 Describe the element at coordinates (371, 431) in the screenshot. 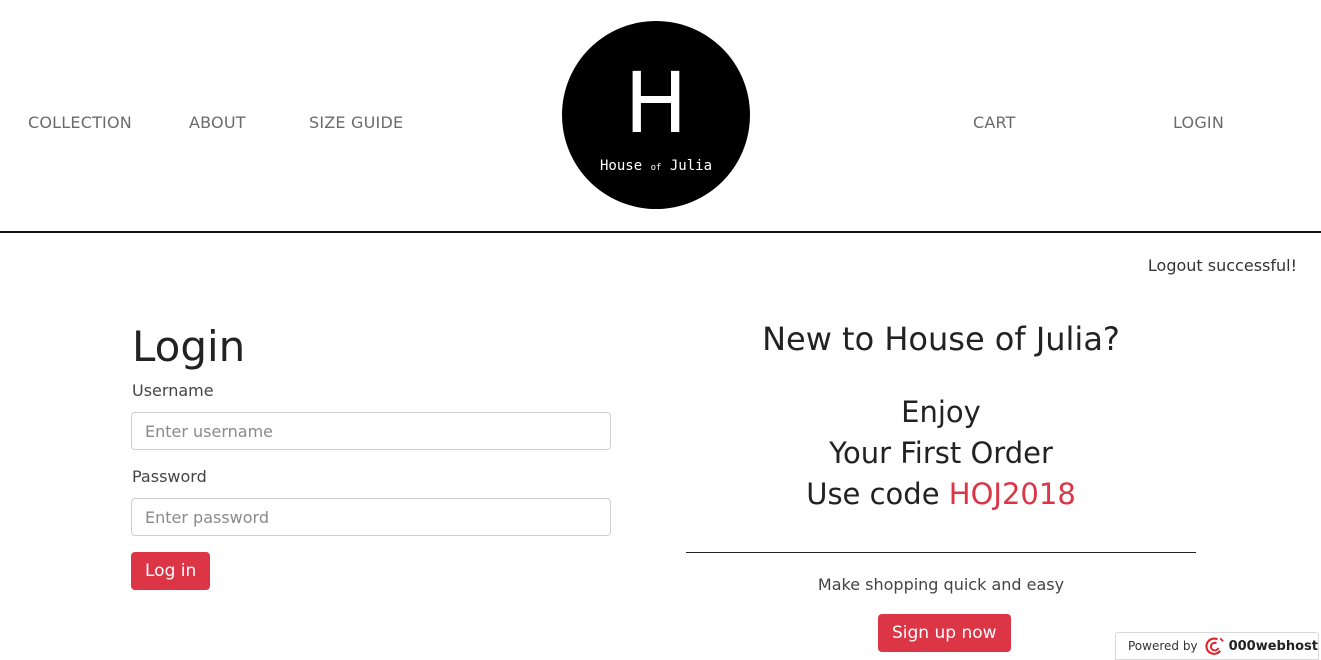

I see `username-input` at that location.